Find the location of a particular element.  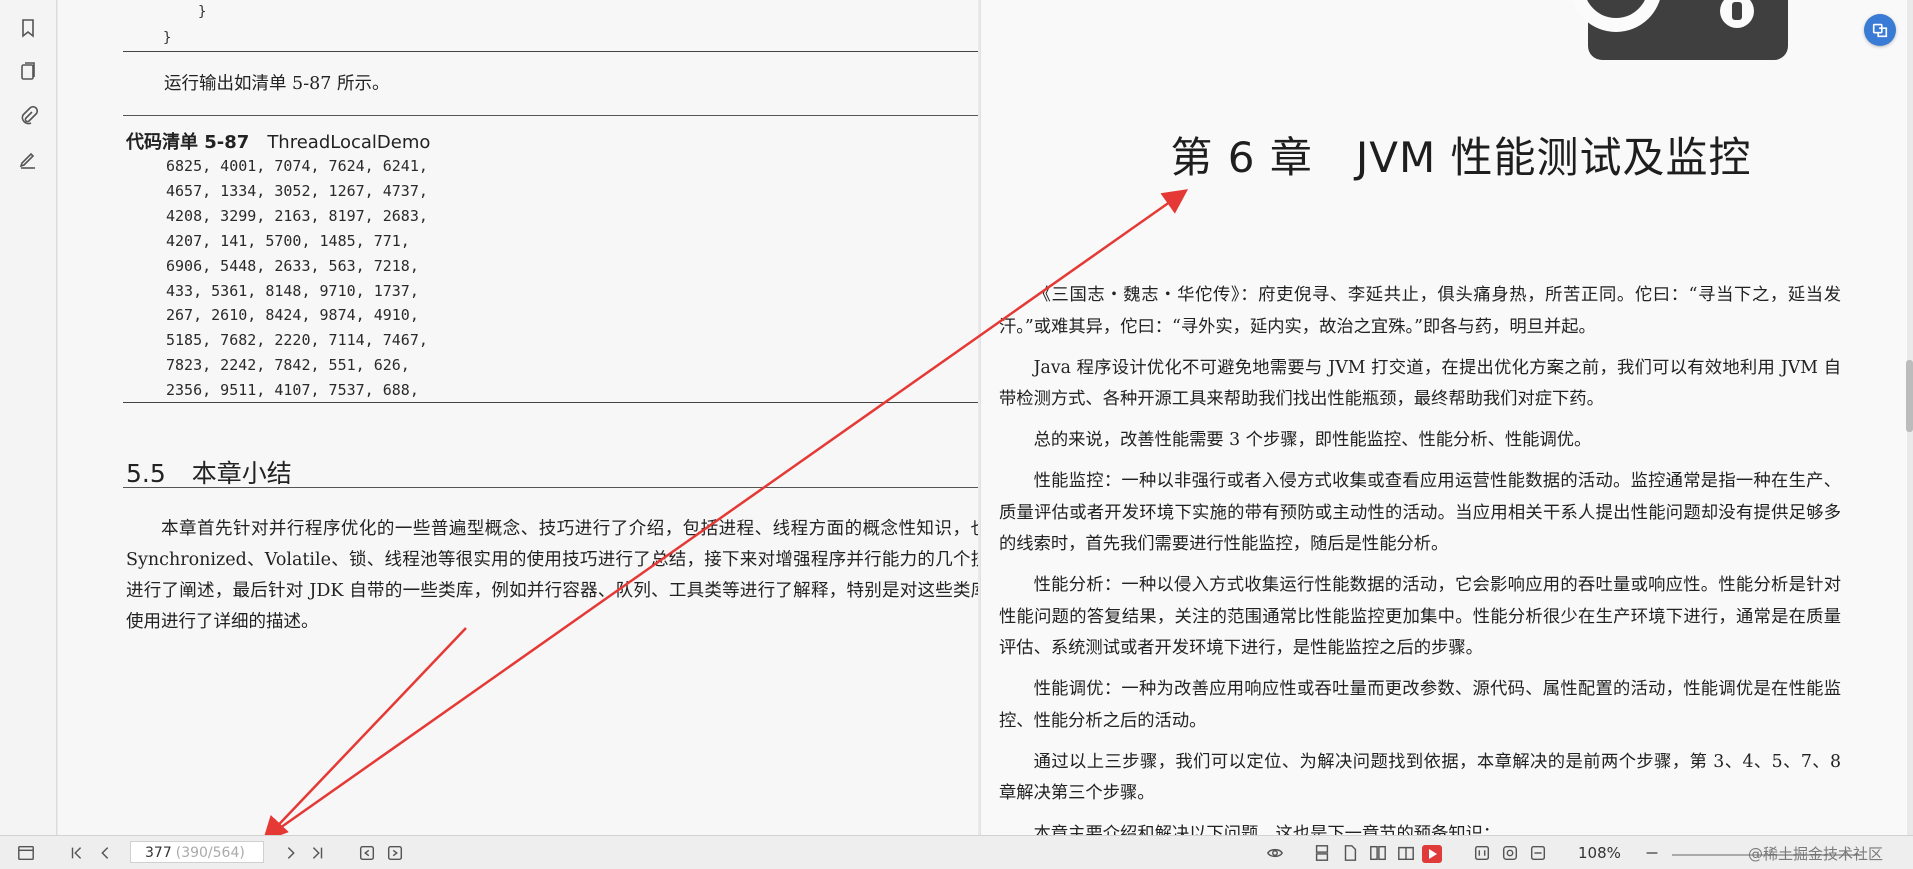

attachment-icon is located at coordinates (28, 116).